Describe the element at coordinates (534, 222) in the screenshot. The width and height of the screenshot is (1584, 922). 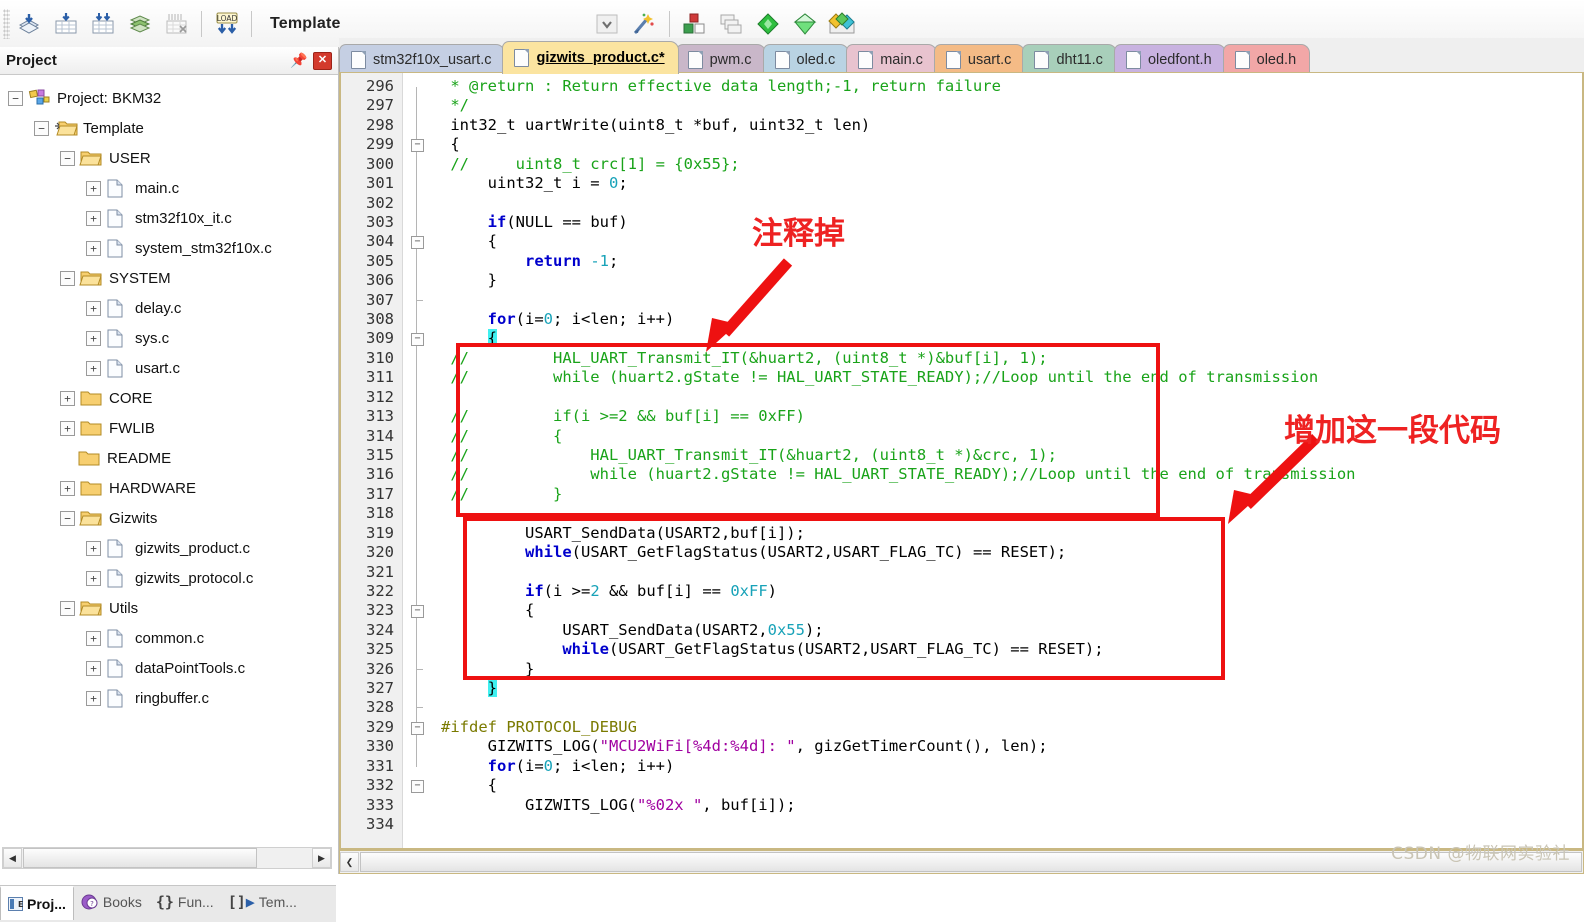
I see `code-line: if(NULL == buf)` at that location.